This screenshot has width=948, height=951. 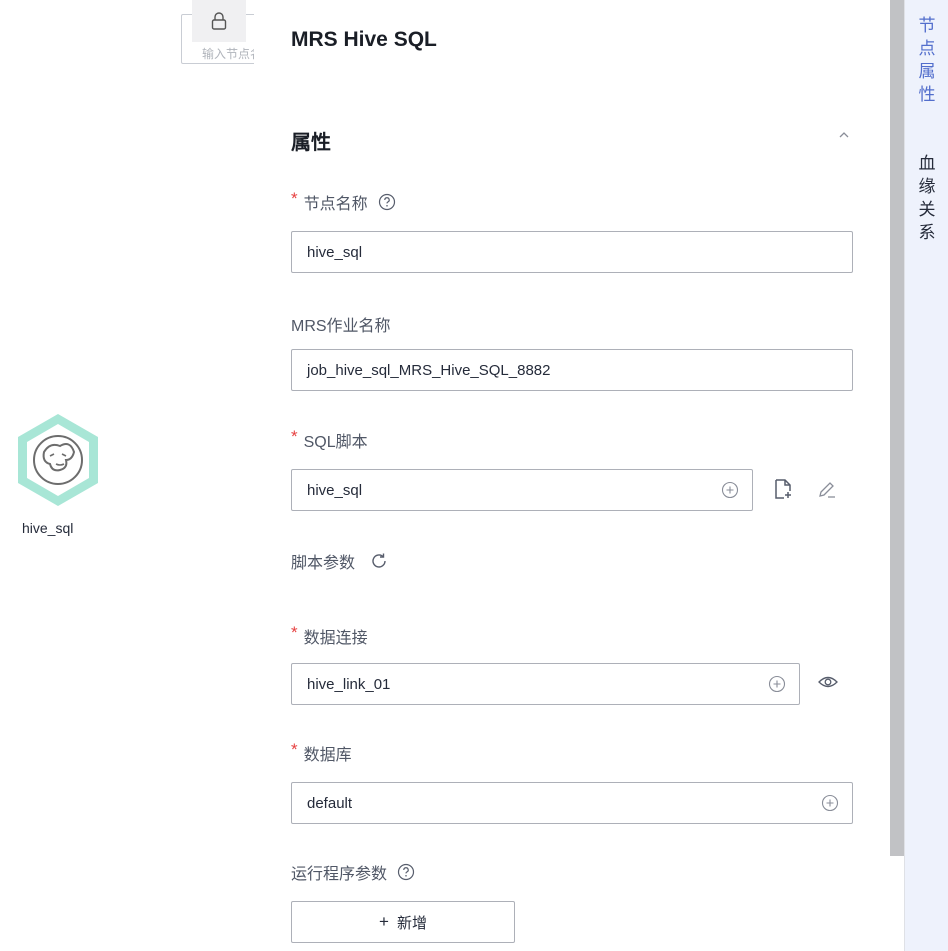 What do you see at coordinates (572, 803) in the screenshot?
I see `database-select: default` at bounding box center [572, 803].